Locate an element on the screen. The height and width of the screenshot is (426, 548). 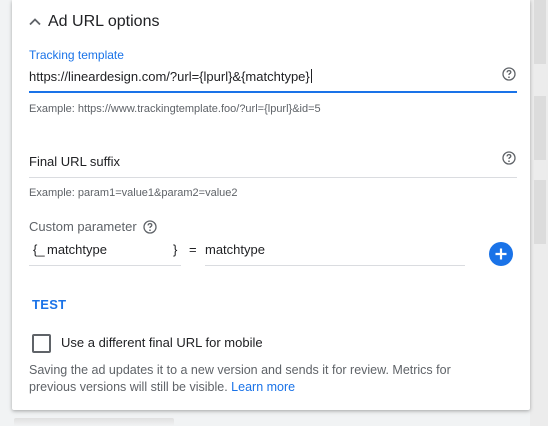
mobile-url-checkbox-label: Use a different final URL for mobile is located at coordinates (162, 342).